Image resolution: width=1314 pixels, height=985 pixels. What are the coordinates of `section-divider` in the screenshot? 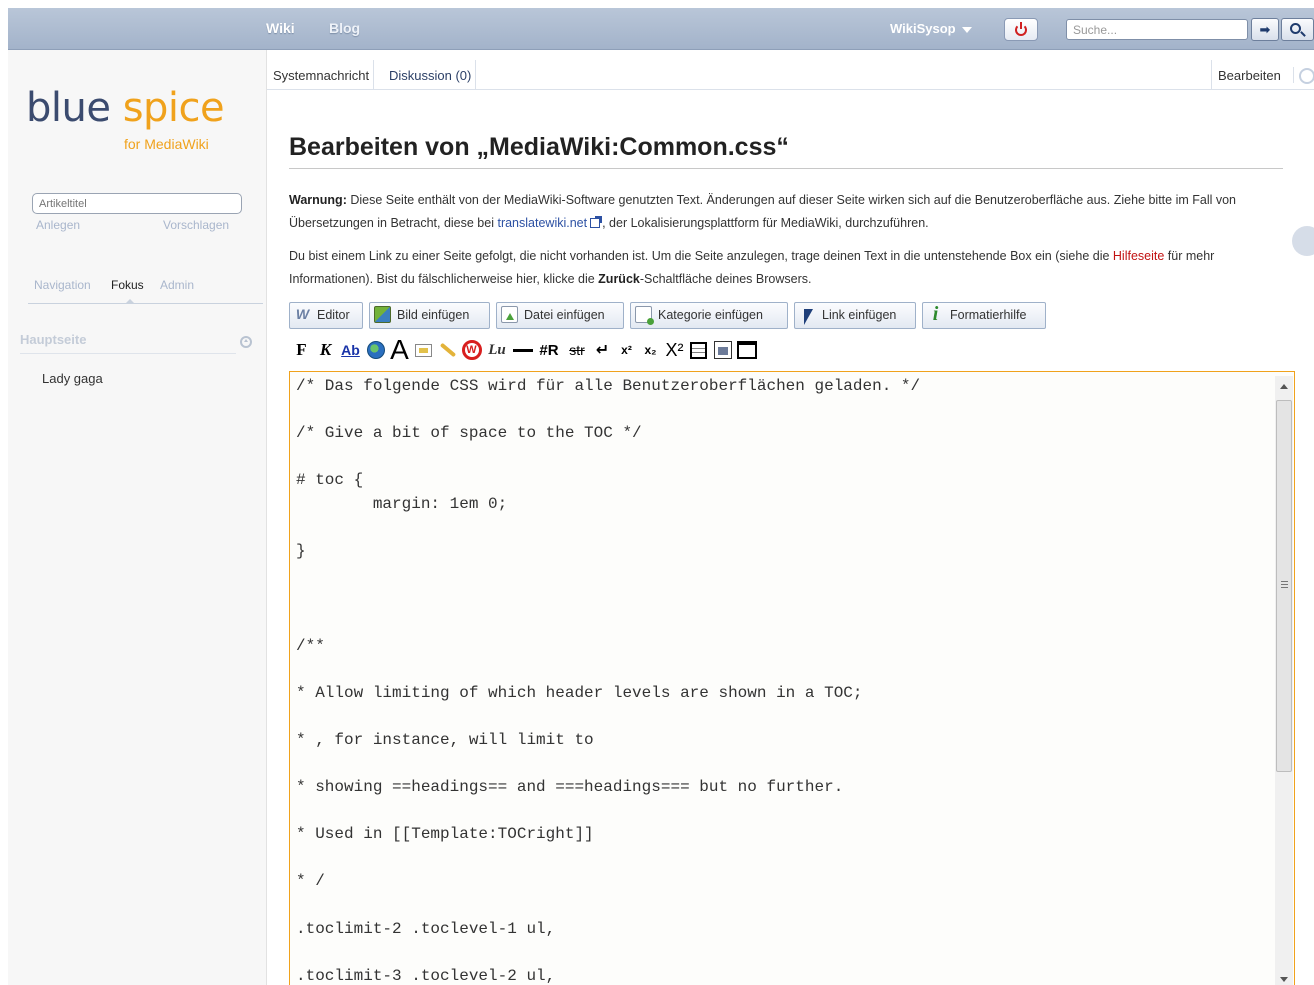 It's located at (128, 353).